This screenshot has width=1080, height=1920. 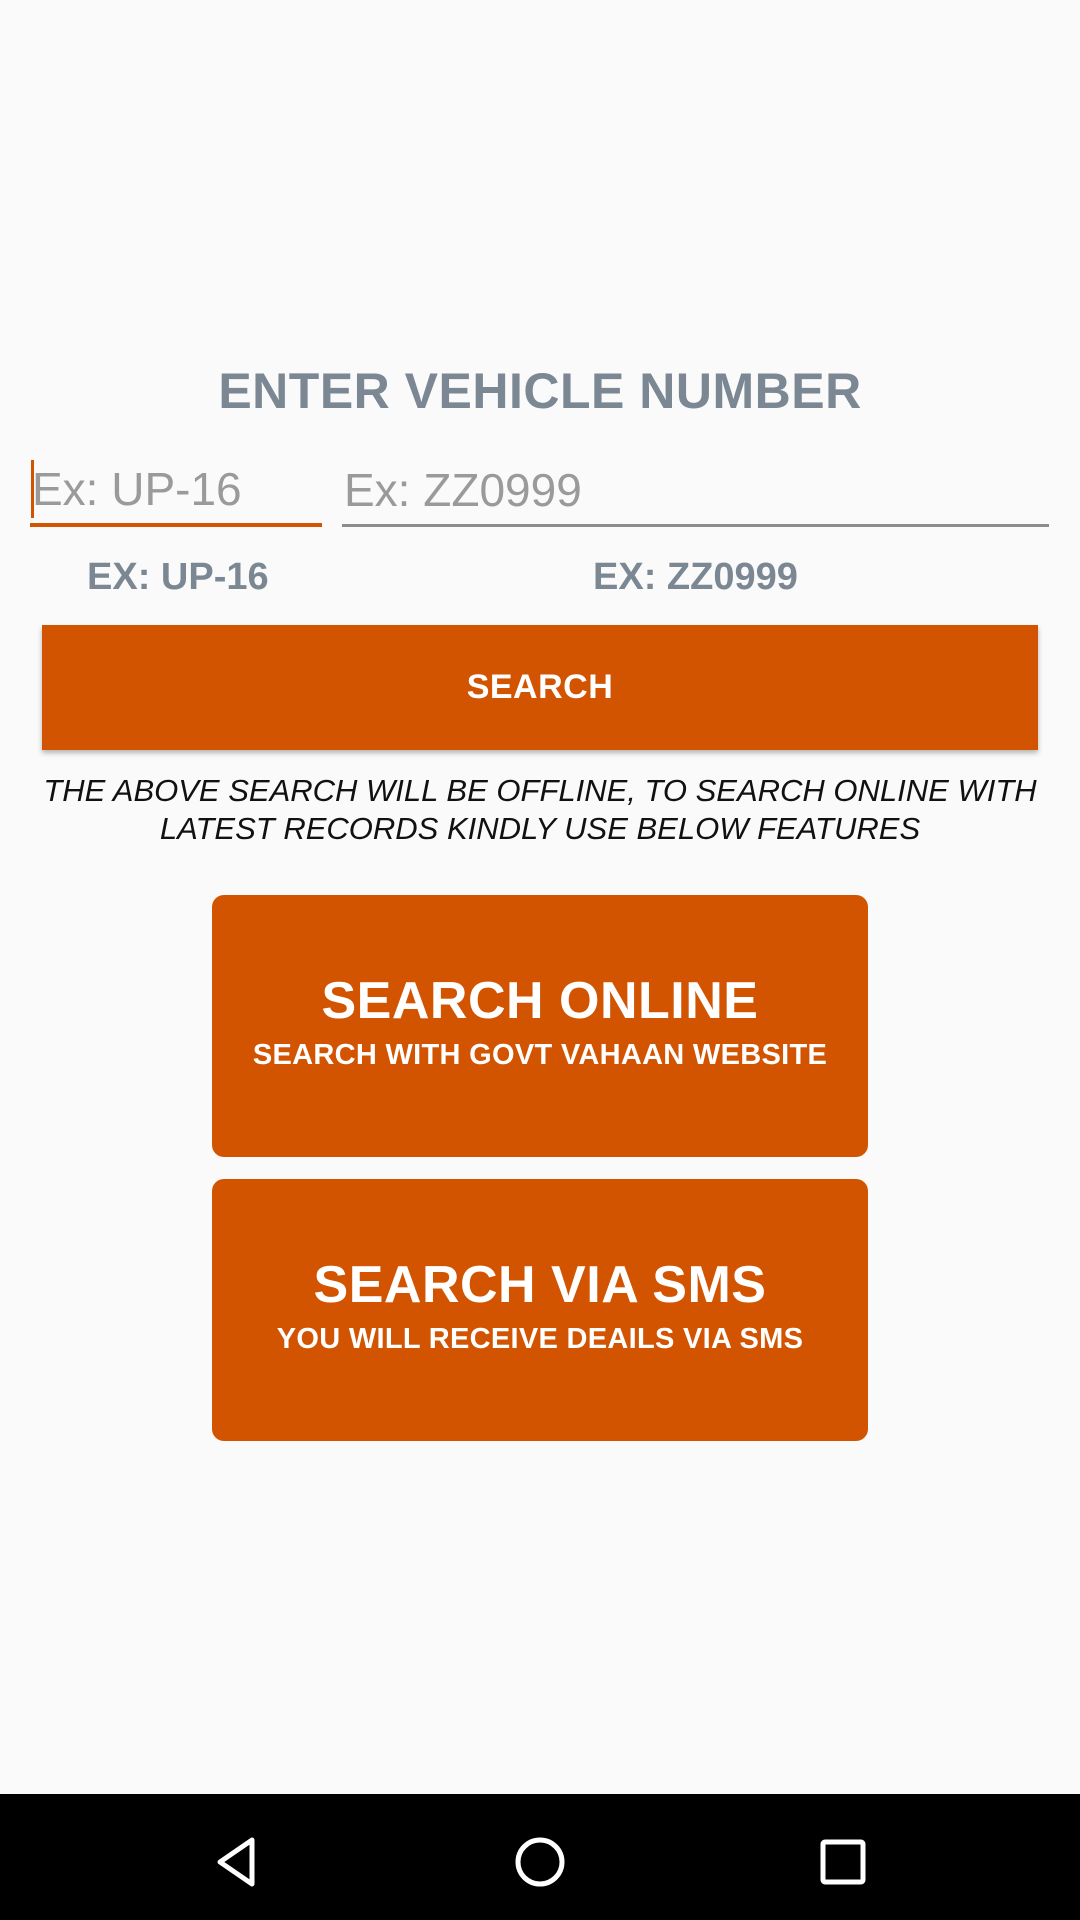 What do you see at coordinates (695, 577) in the screenshot?
I see `vehicle-number-hint: EX: ZZ0999` at bounding box center [695, 577].